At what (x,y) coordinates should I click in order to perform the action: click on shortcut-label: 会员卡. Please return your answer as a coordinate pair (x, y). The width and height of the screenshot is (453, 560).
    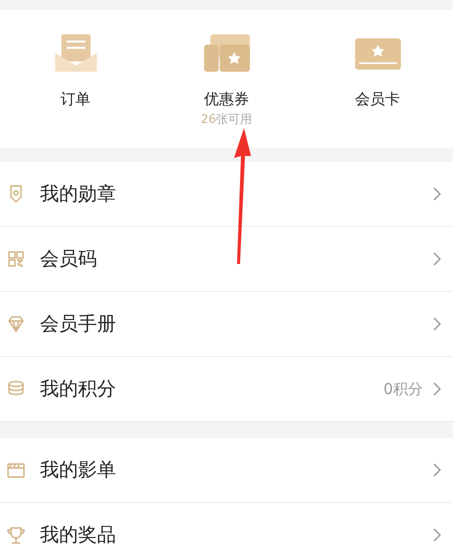
    Looking at the image, I should click on (377, 99).